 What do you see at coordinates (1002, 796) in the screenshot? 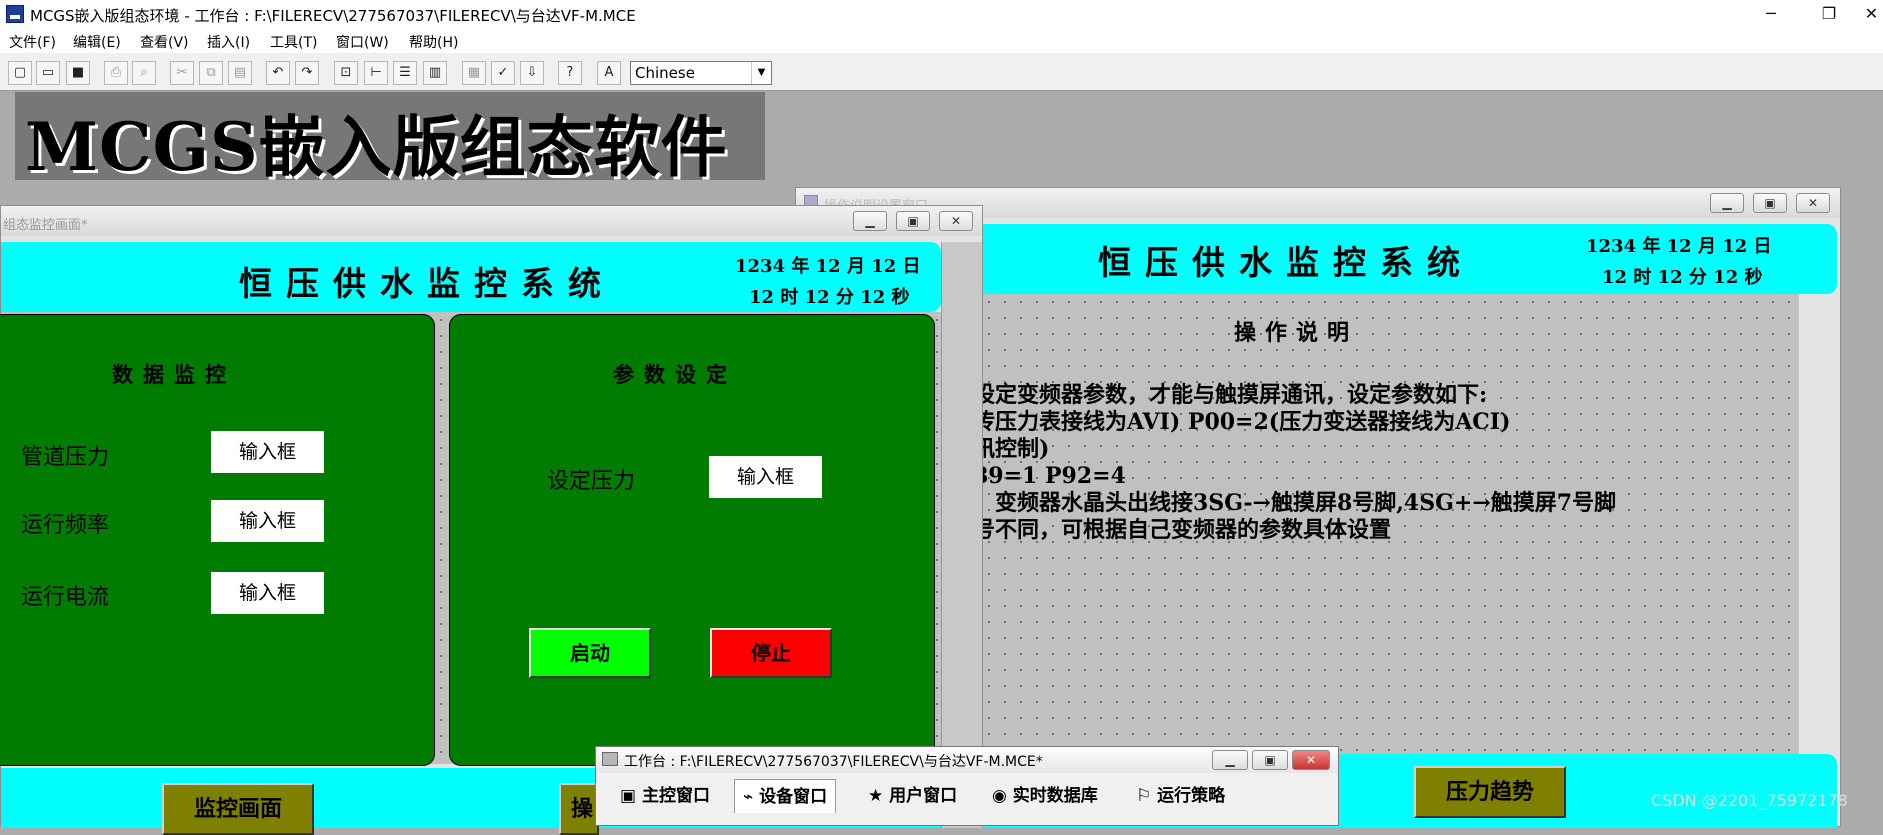
I see `database-icon: ◉` at bounding box center [1002, 796].